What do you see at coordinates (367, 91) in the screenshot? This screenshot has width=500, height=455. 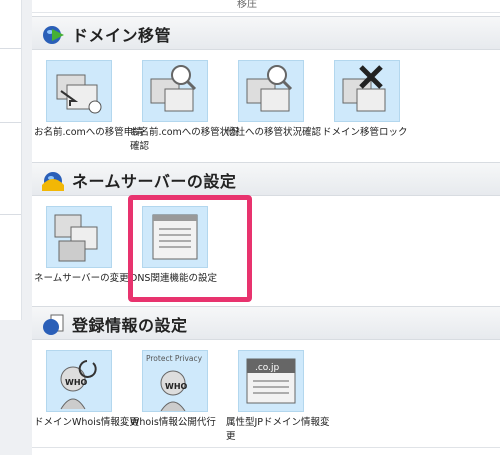 I see `transfer-lock-icon` at bounding box center [367, 91].